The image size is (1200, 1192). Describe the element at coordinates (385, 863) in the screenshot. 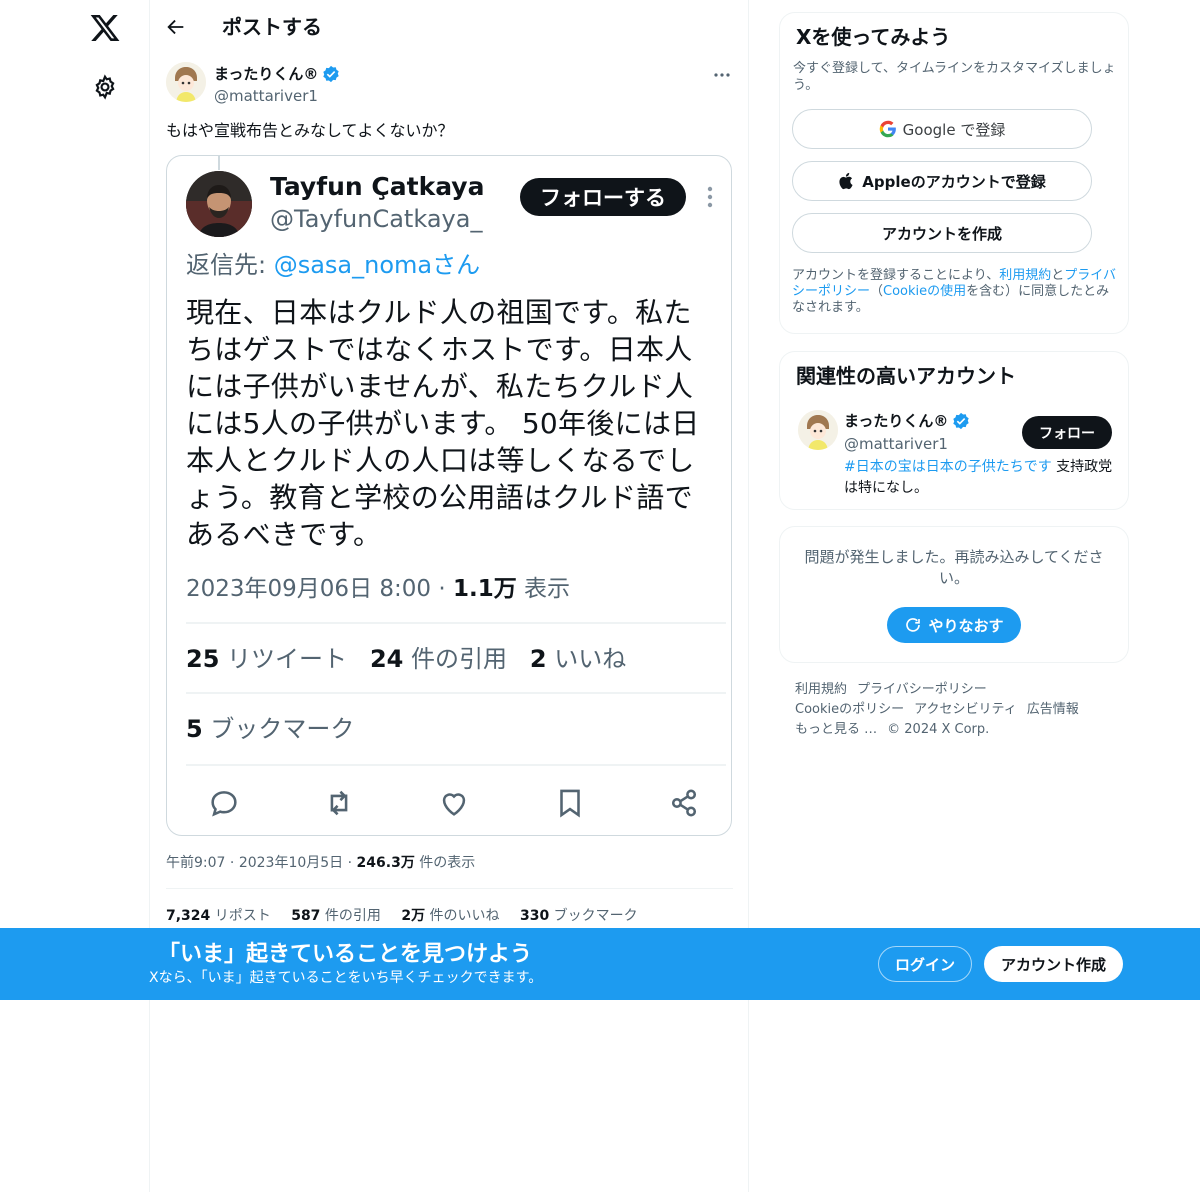

I see `post-views-value: 246.3万` at that location.